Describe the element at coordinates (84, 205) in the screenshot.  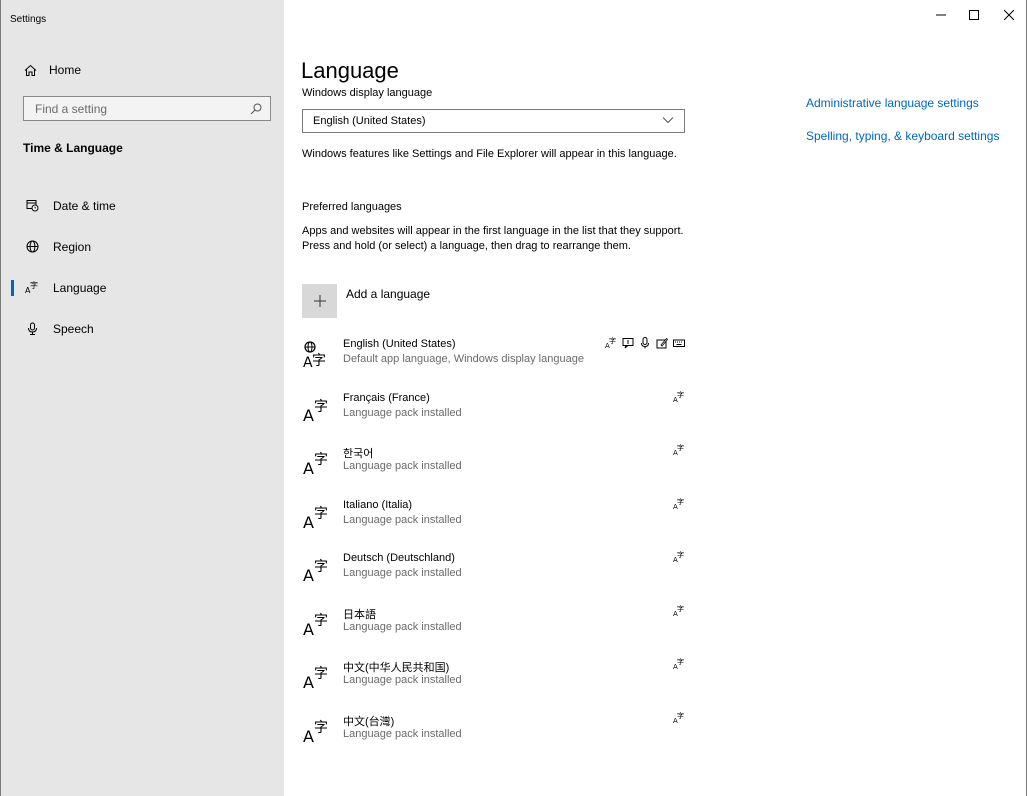
I see `sidebar-item-label: Date & time` at that location.